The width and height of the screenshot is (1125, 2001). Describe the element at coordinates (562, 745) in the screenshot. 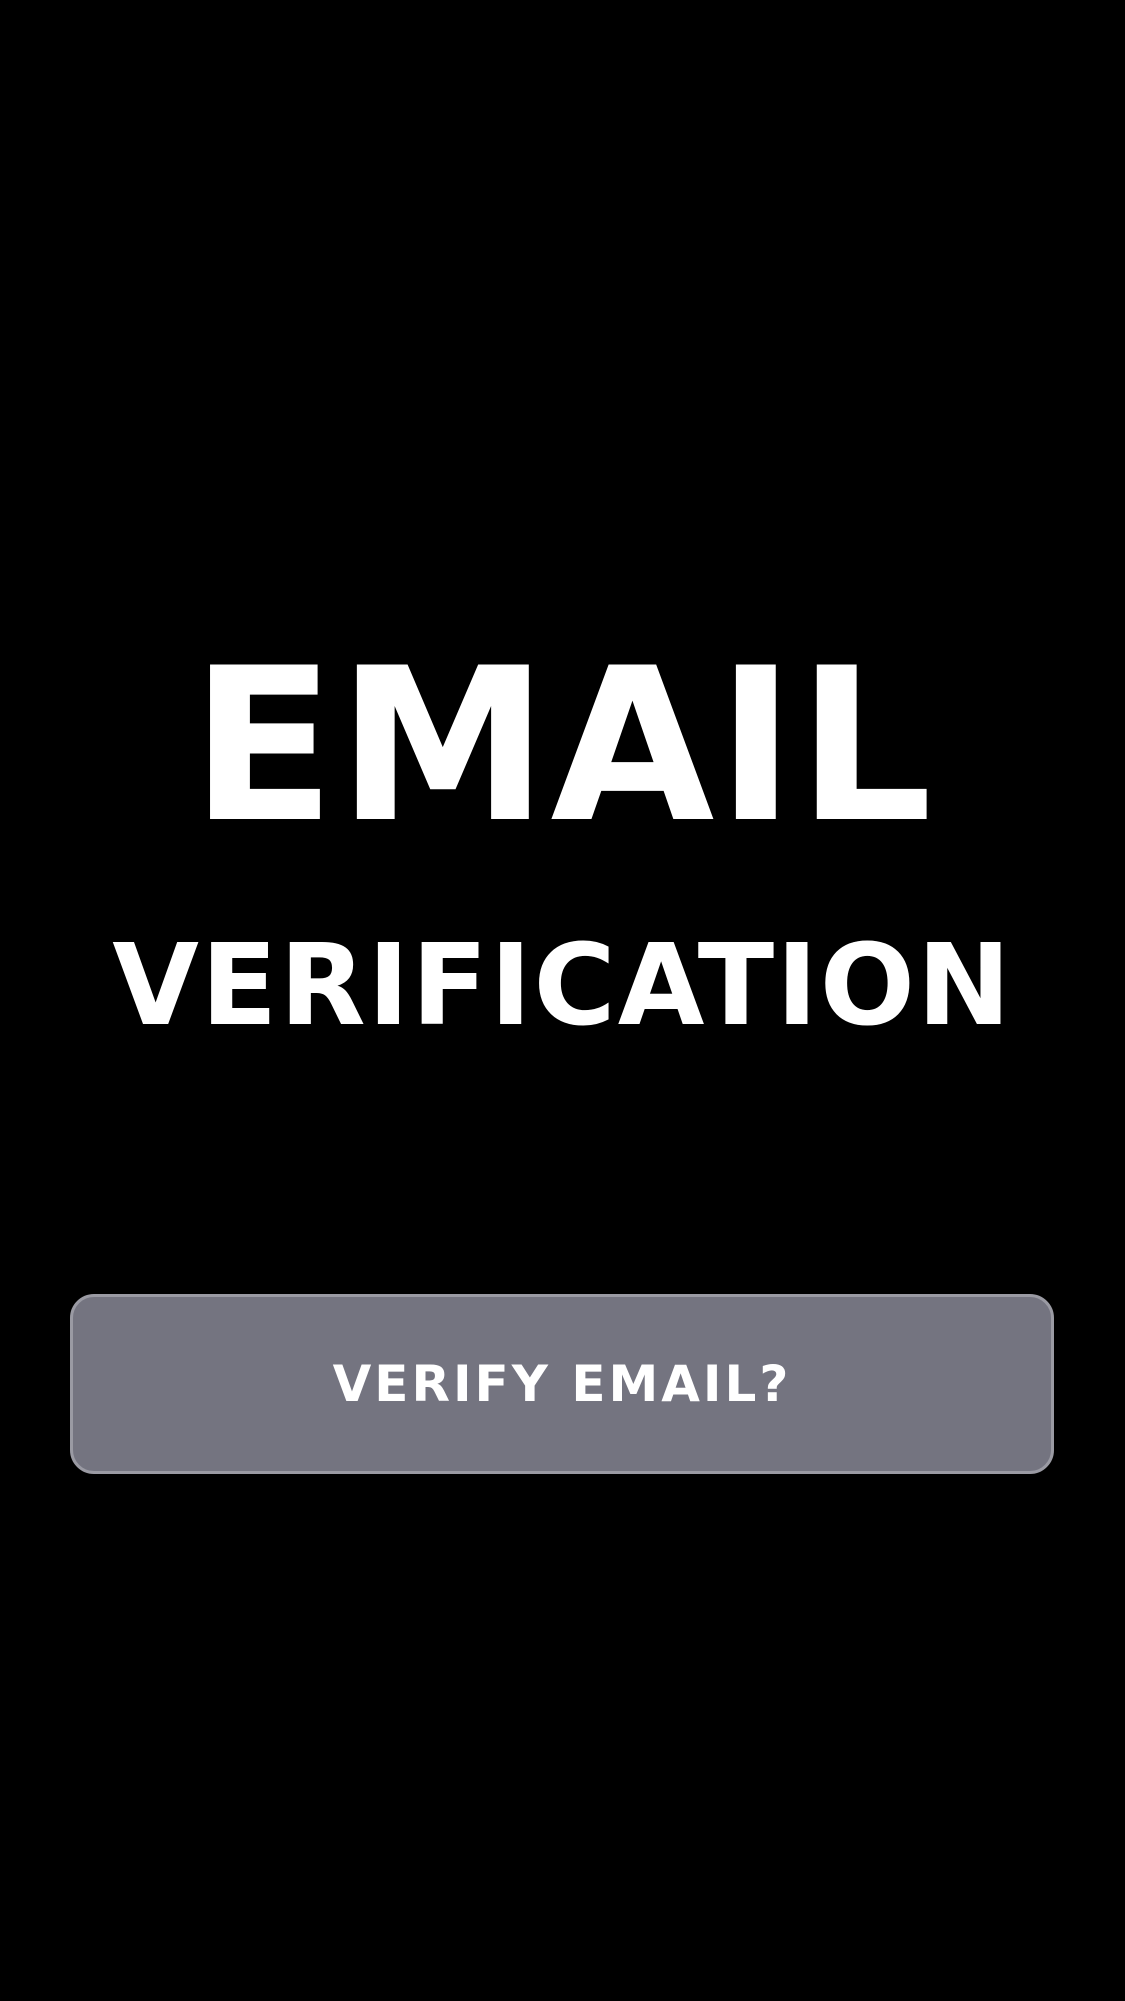

I see `title-email: EMAIL` at that location.